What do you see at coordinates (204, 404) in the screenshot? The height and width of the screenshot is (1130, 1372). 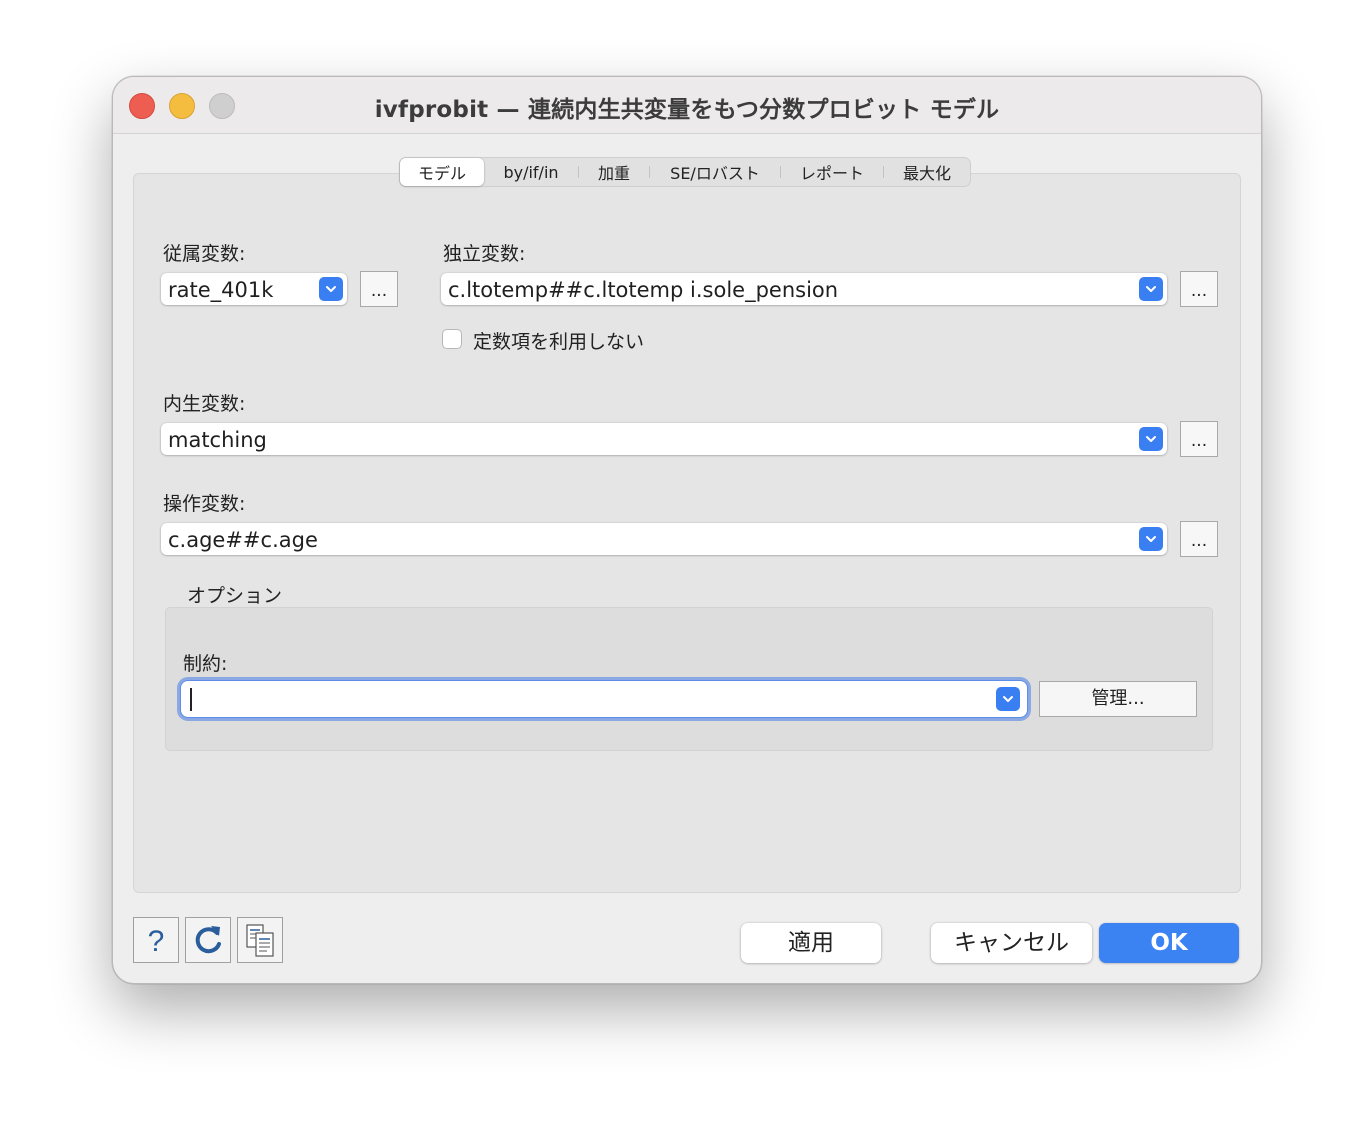 I see `endogenous-variables-label: 内生変数:` at bounding box center [204, 404].